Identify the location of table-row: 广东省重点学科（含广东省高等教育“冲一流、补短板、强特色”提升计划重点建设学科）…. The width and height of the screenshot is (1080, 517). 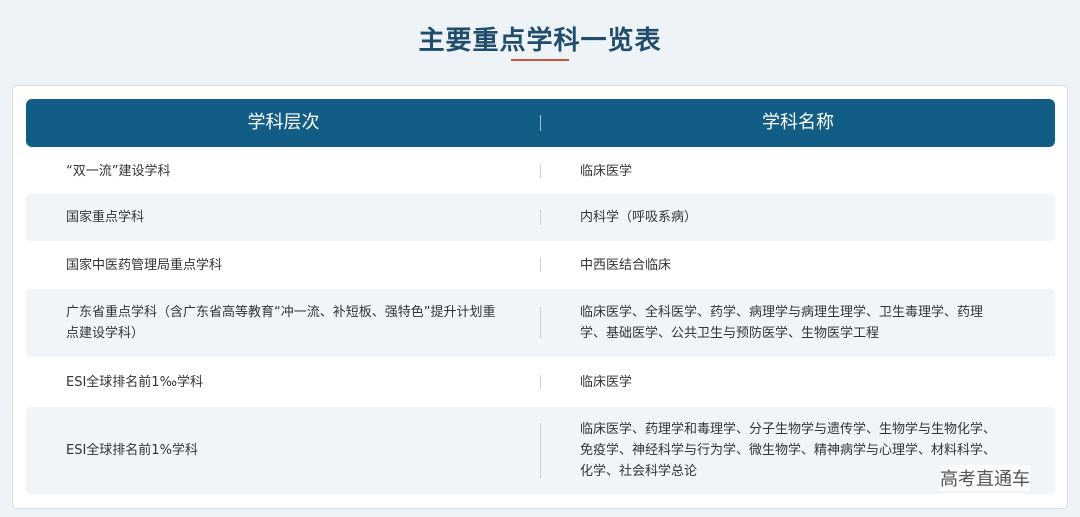
(540, 323).